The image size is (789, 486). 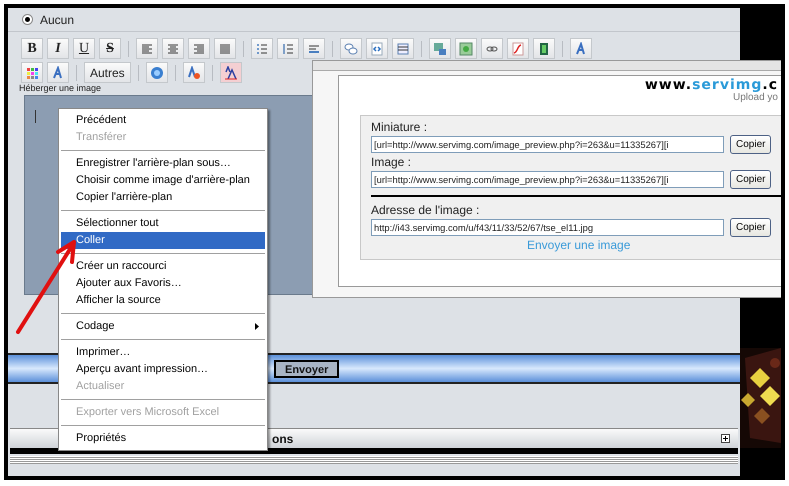 I want to click on menu-item: Précédent, so click(x=163, y=120).